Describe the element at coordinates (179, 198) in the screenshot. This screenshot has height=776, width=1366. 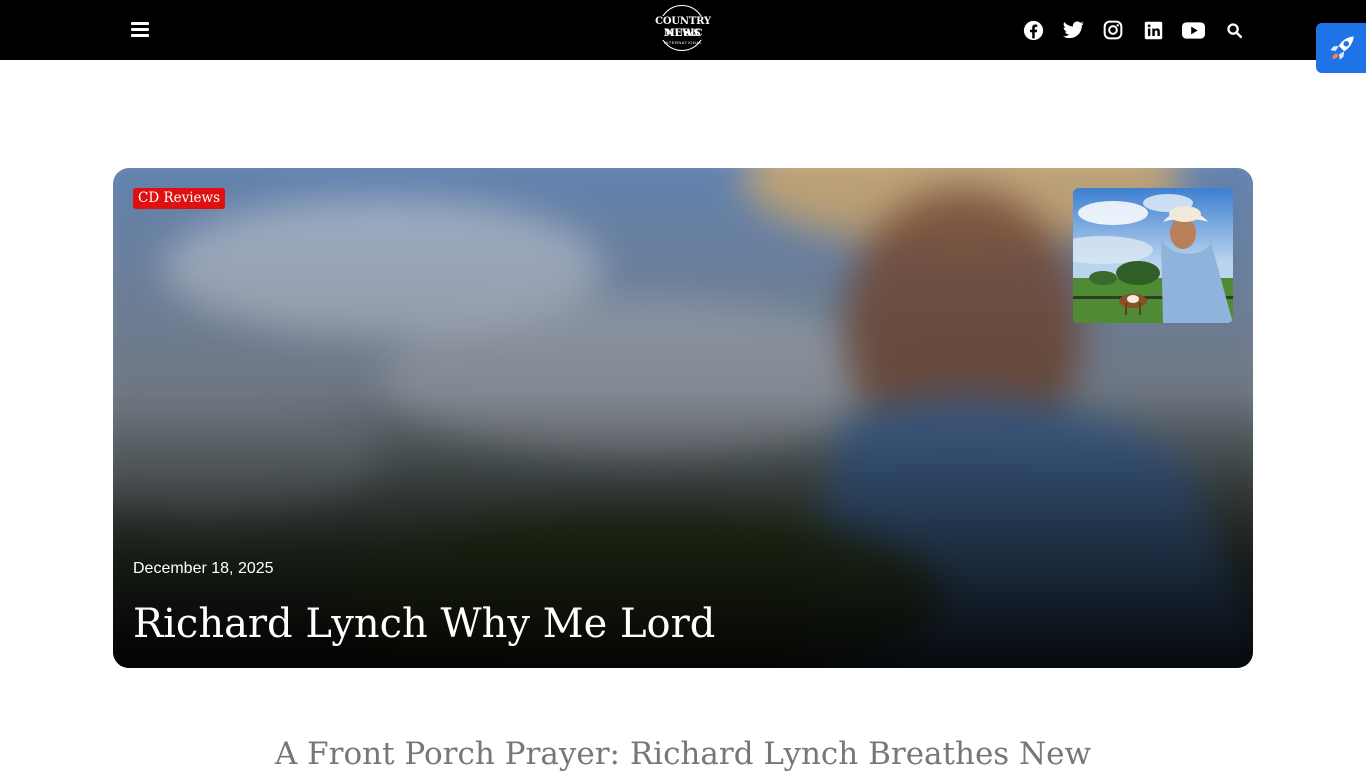
I see `category-badge: CD Reviews` at that location.